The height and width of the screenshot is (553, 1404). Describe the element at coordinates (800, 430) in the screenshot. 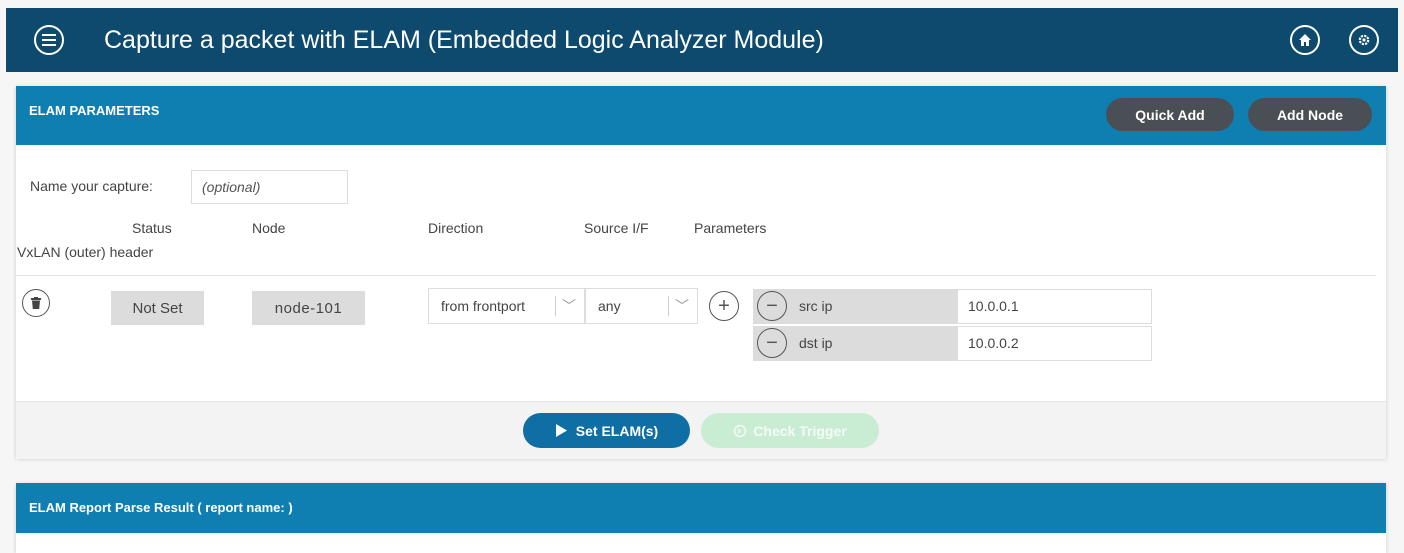

I see `check-trigger-label: Check Trigger` at that location.